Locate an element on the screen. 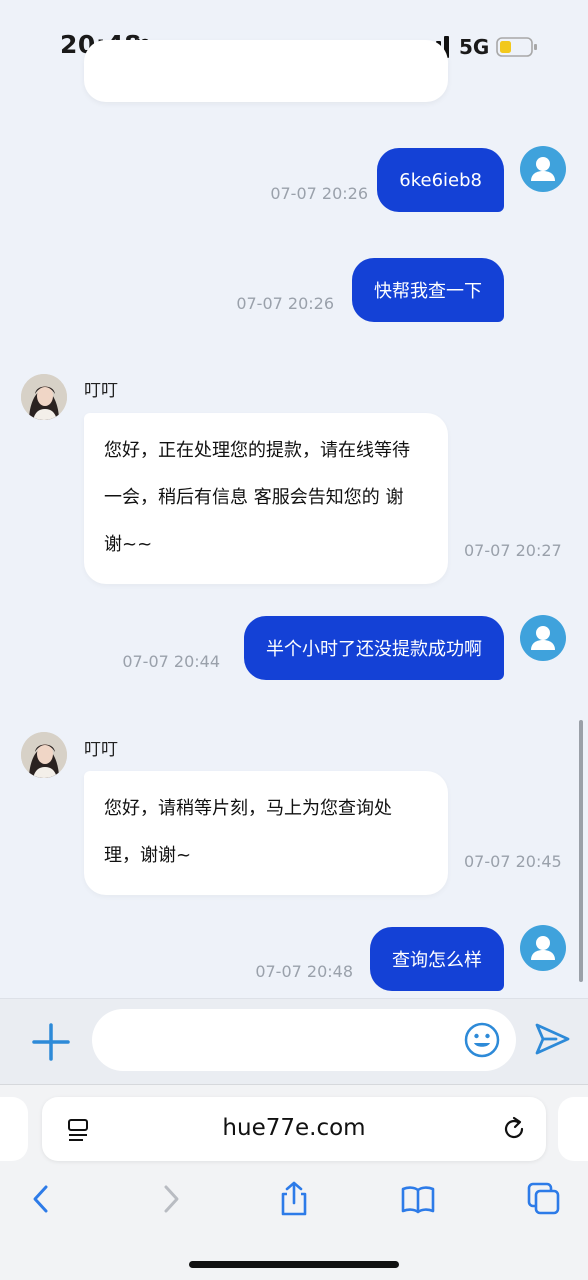 The image size is (588, 1280). next-tab is located at coordinates (573, 1129).